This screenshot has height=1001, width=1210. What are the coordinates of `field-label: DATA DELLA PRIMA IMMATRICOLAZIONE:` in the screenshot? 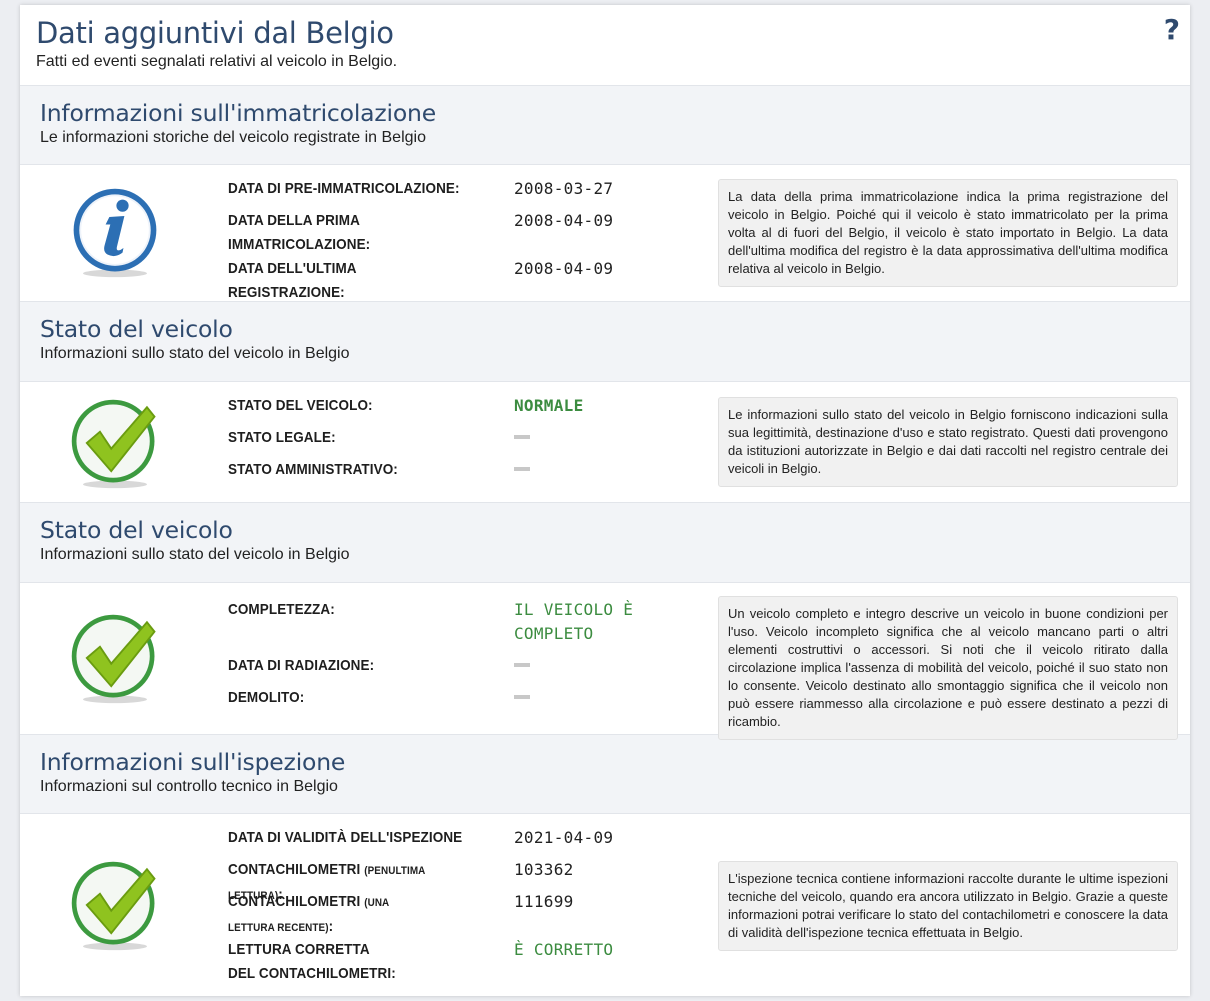 It's located at (299, 232).